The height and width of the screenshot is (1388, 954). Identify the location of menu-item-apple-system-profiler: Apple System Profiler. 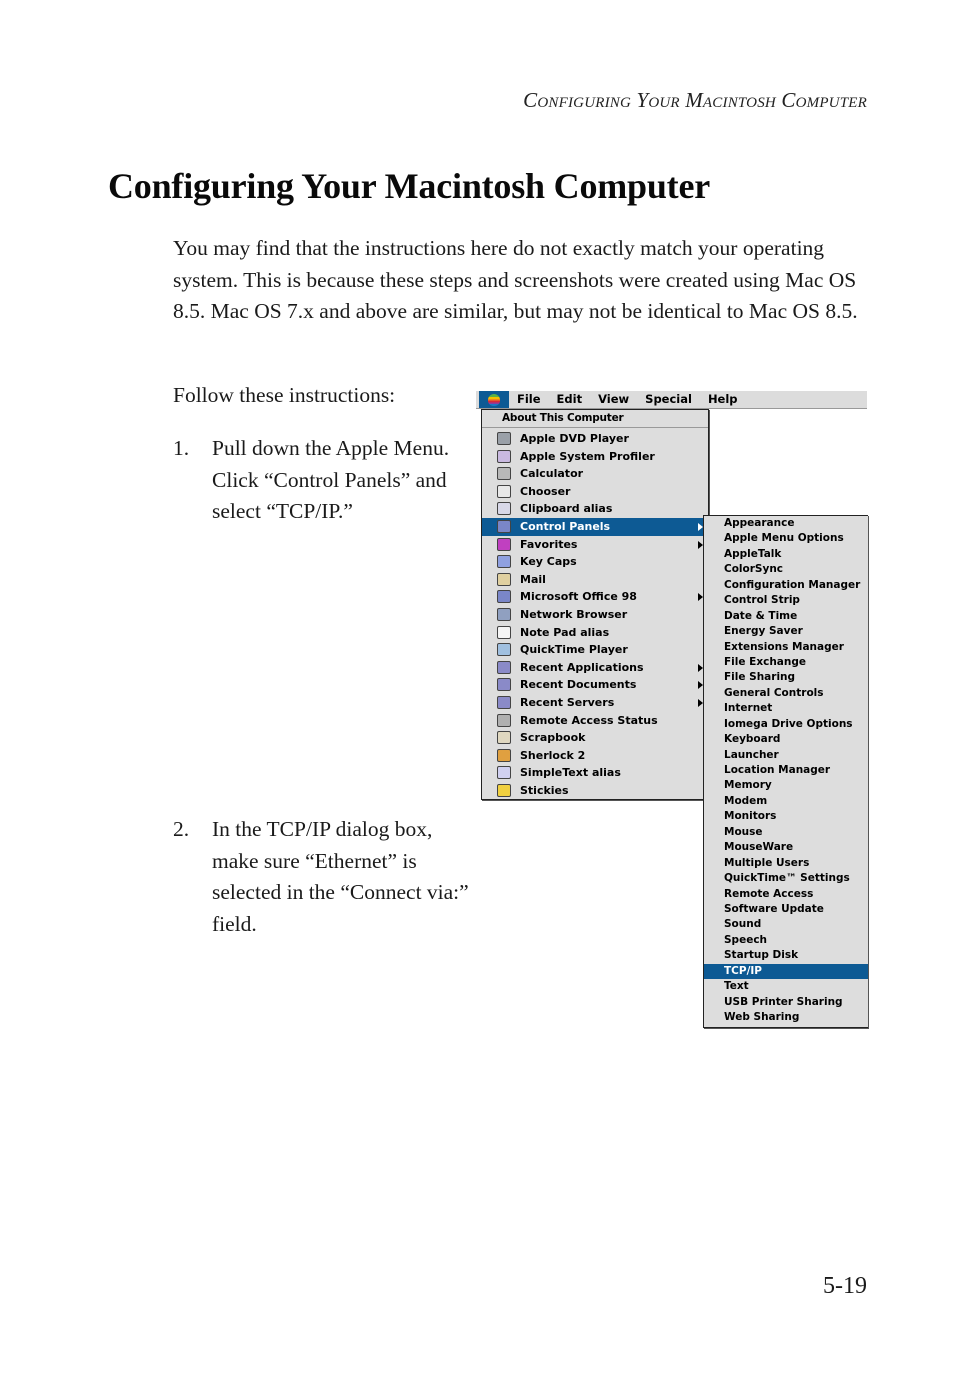
(595, 457).